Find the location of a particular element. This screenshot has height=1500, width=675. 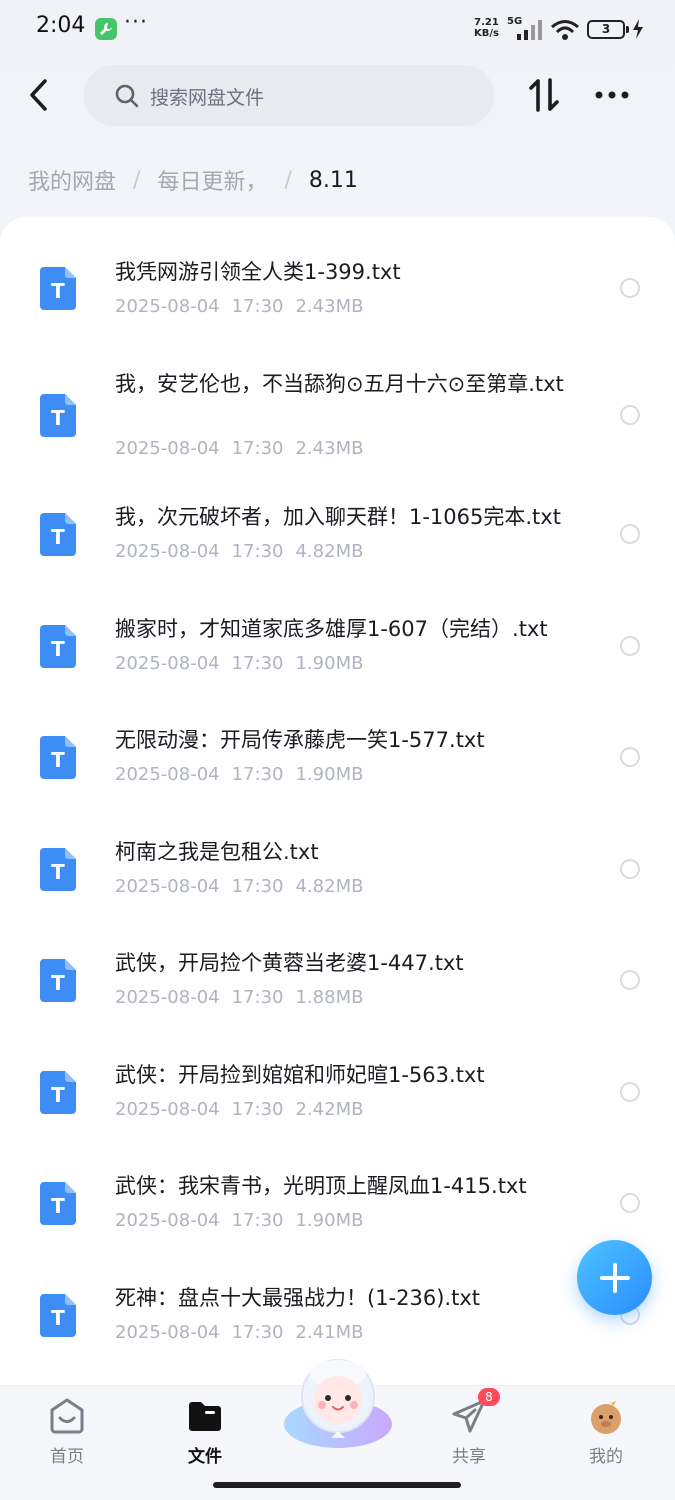

nav-item-profile: 我的 is located at coordinates (606, 1431).